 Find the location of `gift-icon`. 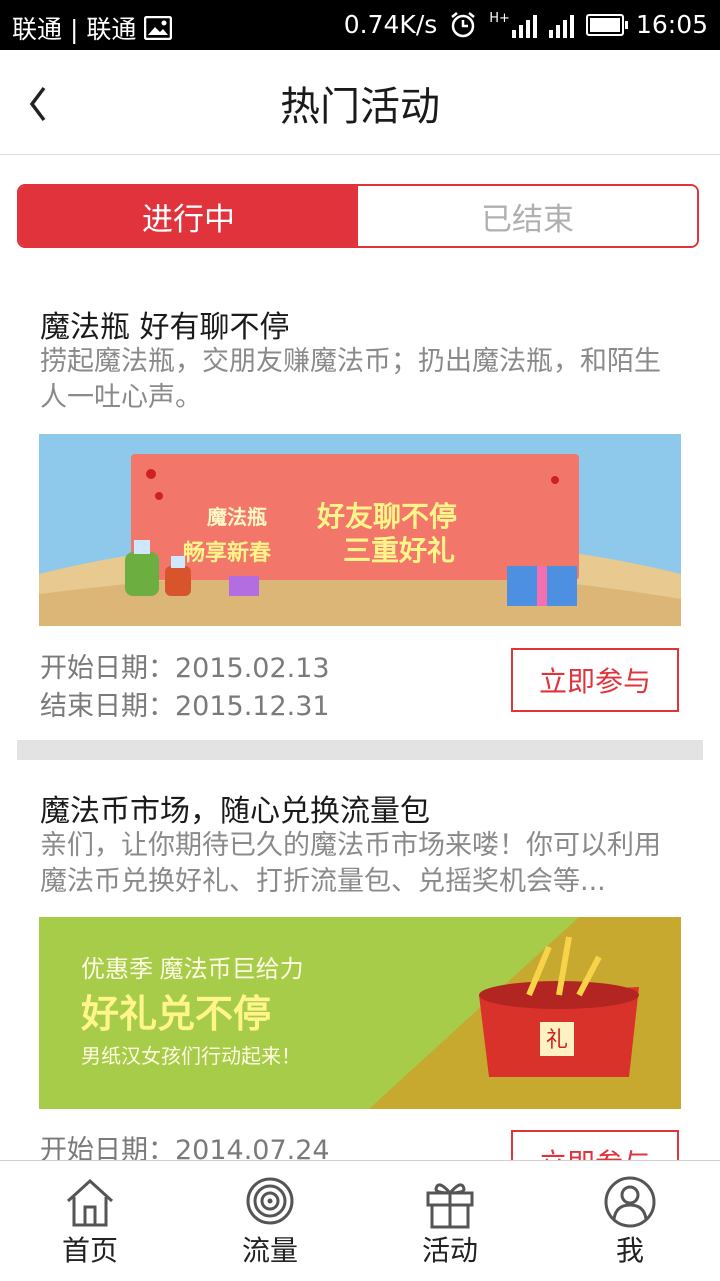

gift-icon is located at coordinates (450, 1206).